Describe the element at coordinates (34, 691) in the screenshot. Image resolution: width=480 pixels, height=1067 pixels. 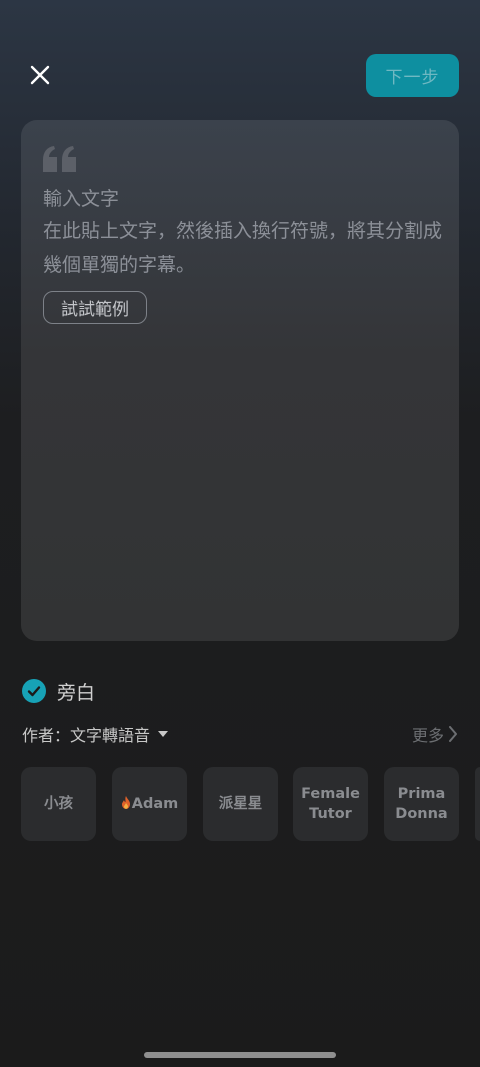
I see `checkmark-icon` at that location.